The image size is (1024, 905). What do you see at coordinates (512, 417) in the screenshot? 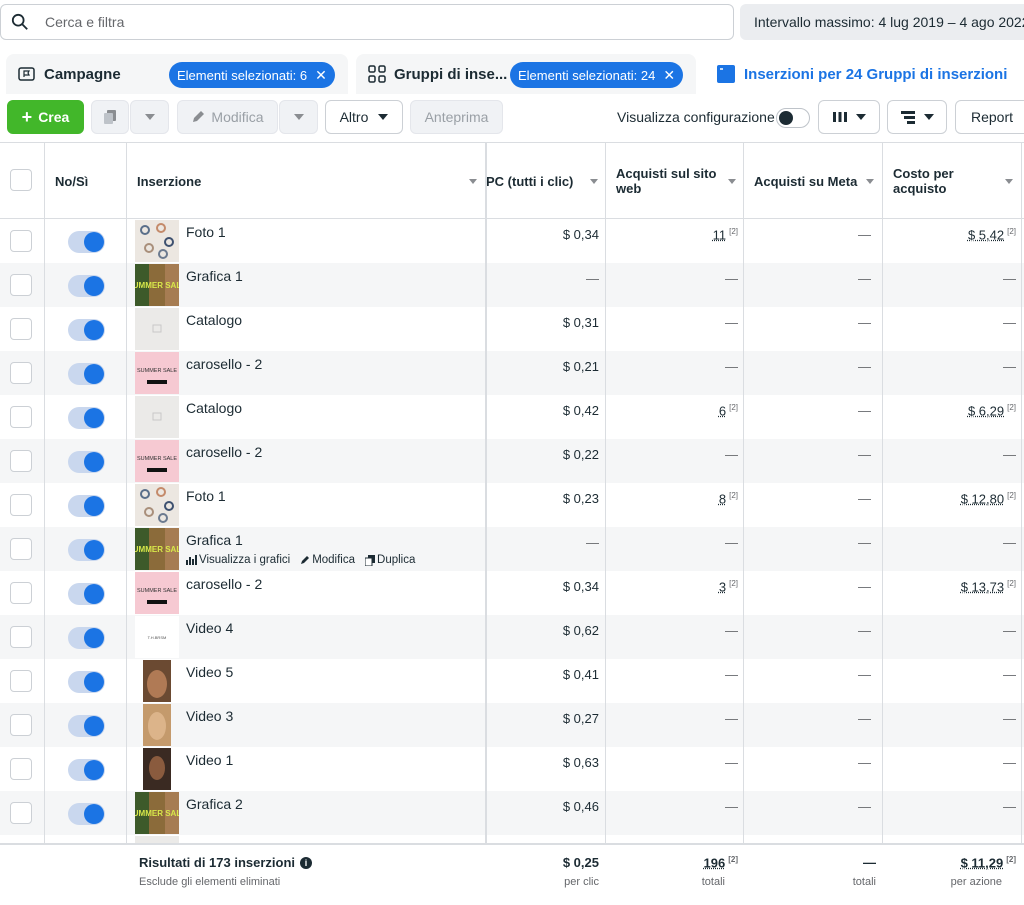
I see `table-row: Catalogo $ 0,42 6 [2] — $ 6,29 [2]` at bounding box center [512, 417].